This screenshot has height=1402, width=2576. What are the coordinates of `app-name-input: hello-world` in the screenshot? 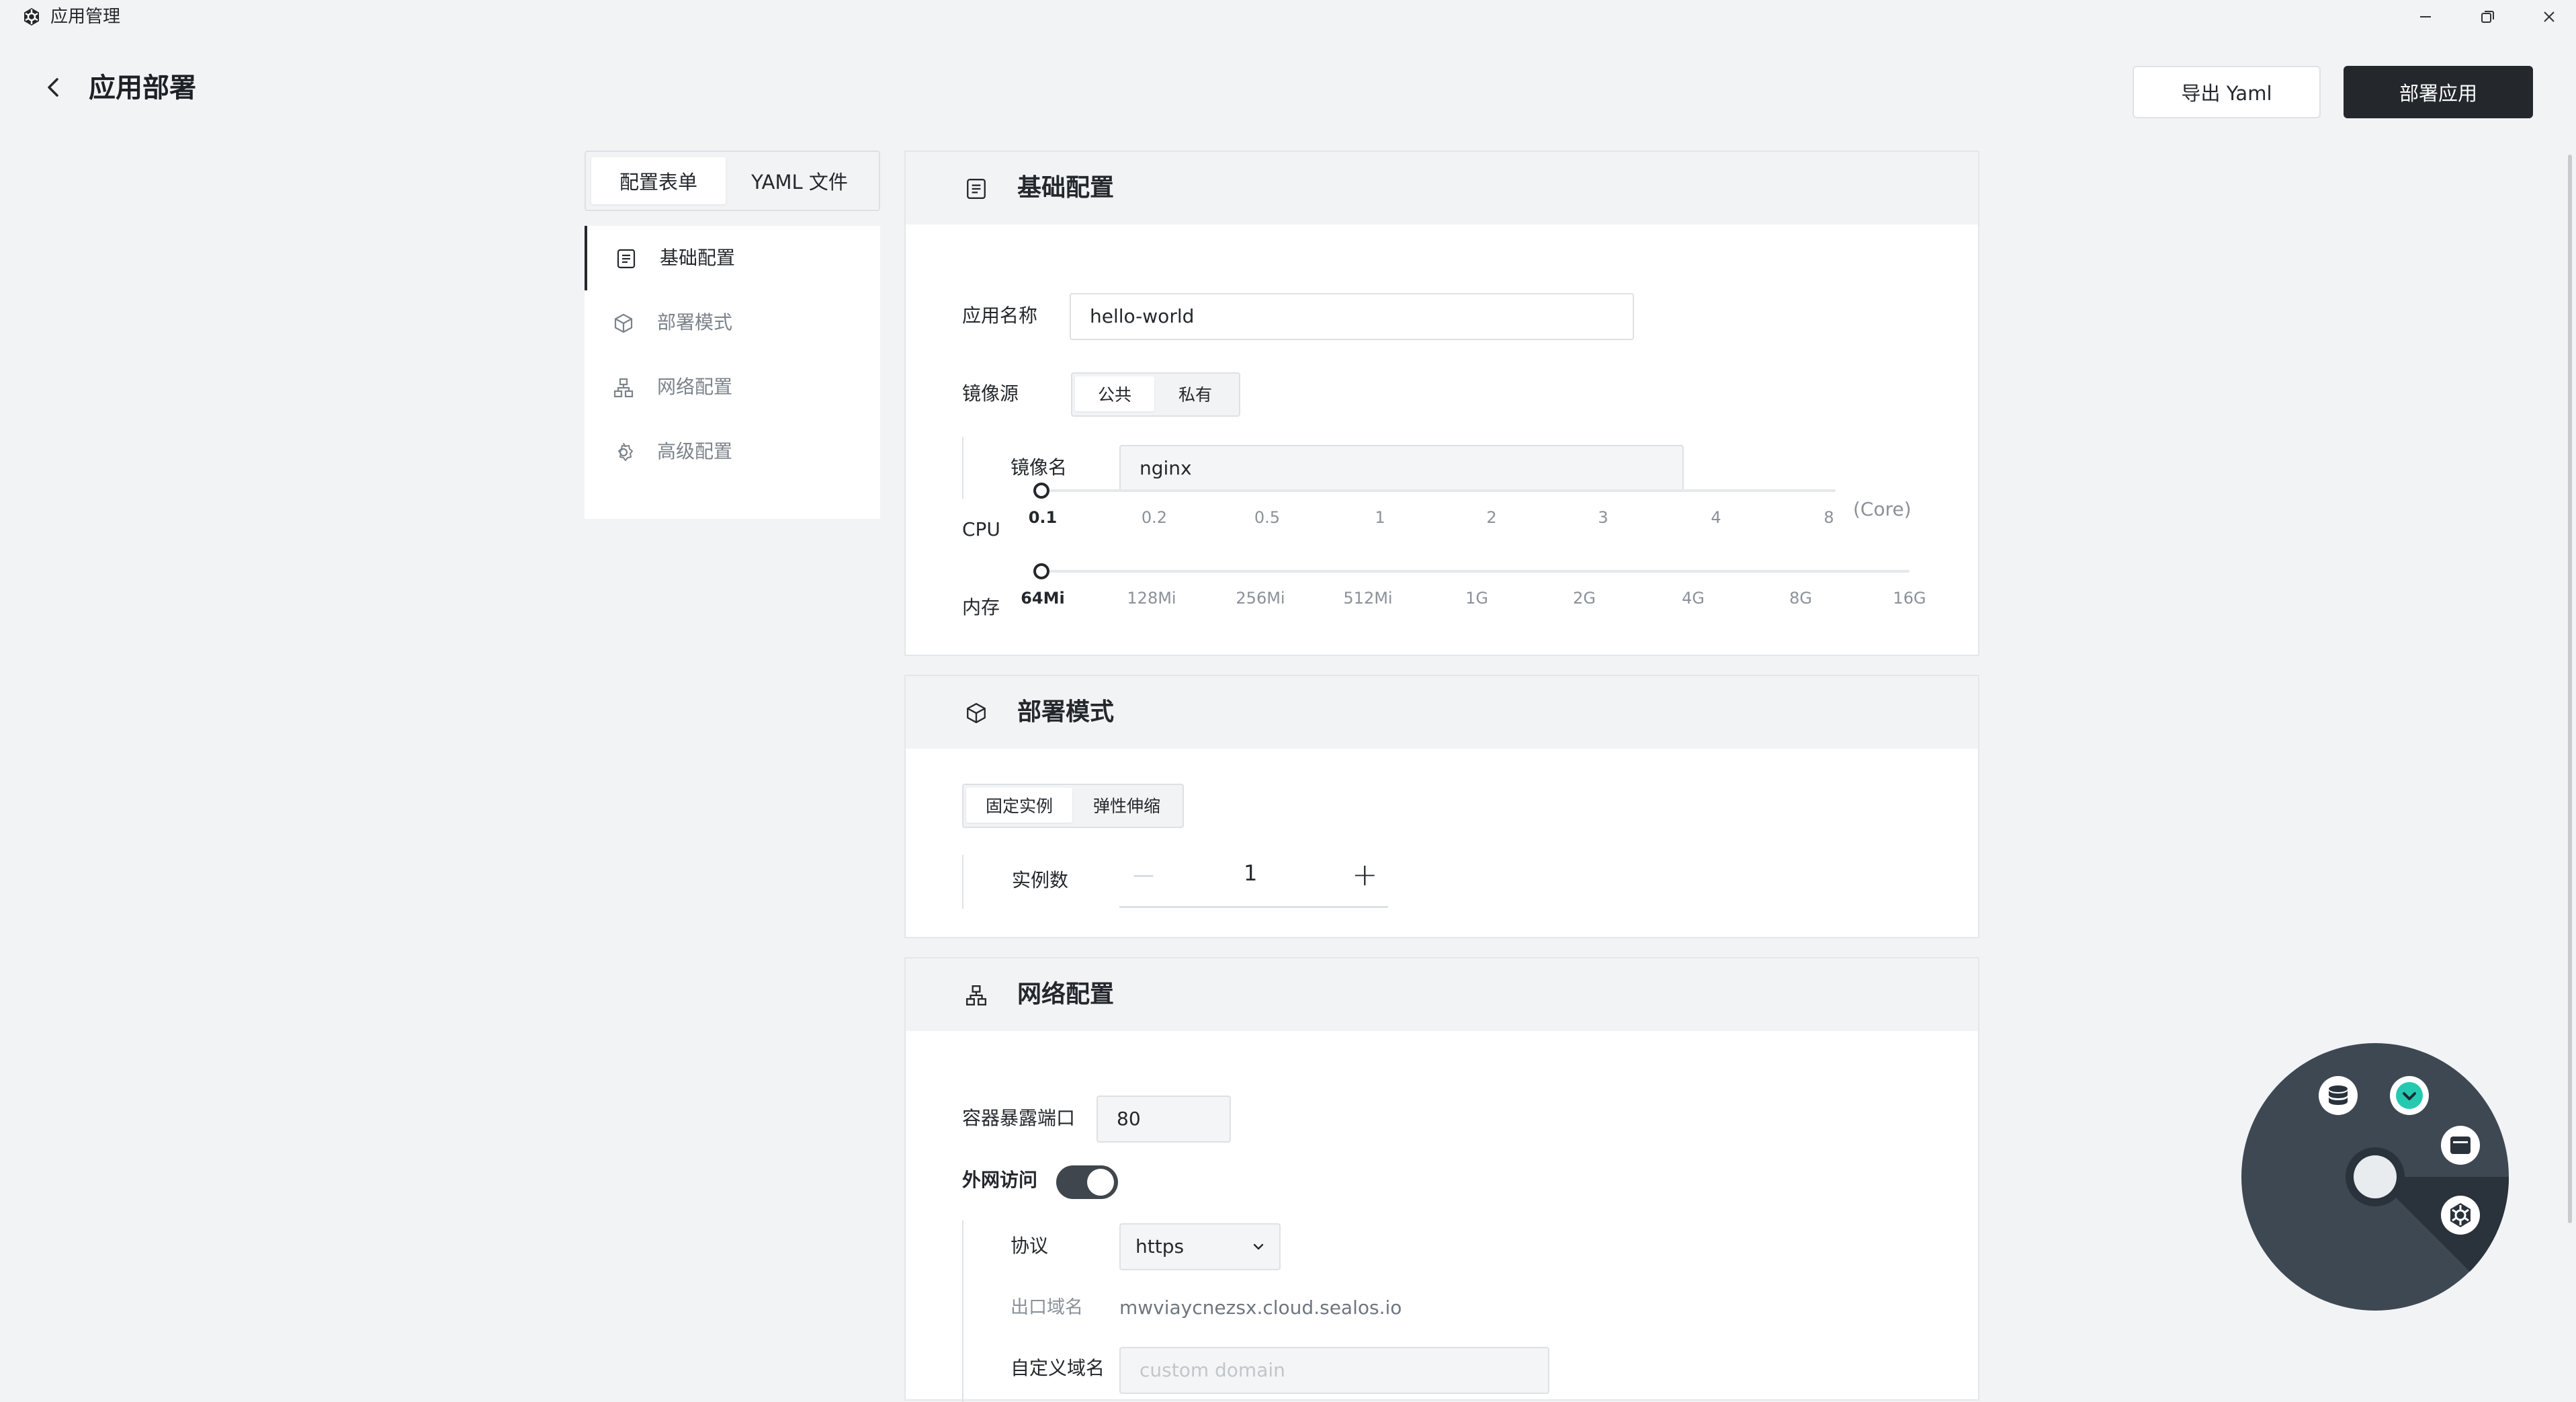 It's located at (1352, 317).